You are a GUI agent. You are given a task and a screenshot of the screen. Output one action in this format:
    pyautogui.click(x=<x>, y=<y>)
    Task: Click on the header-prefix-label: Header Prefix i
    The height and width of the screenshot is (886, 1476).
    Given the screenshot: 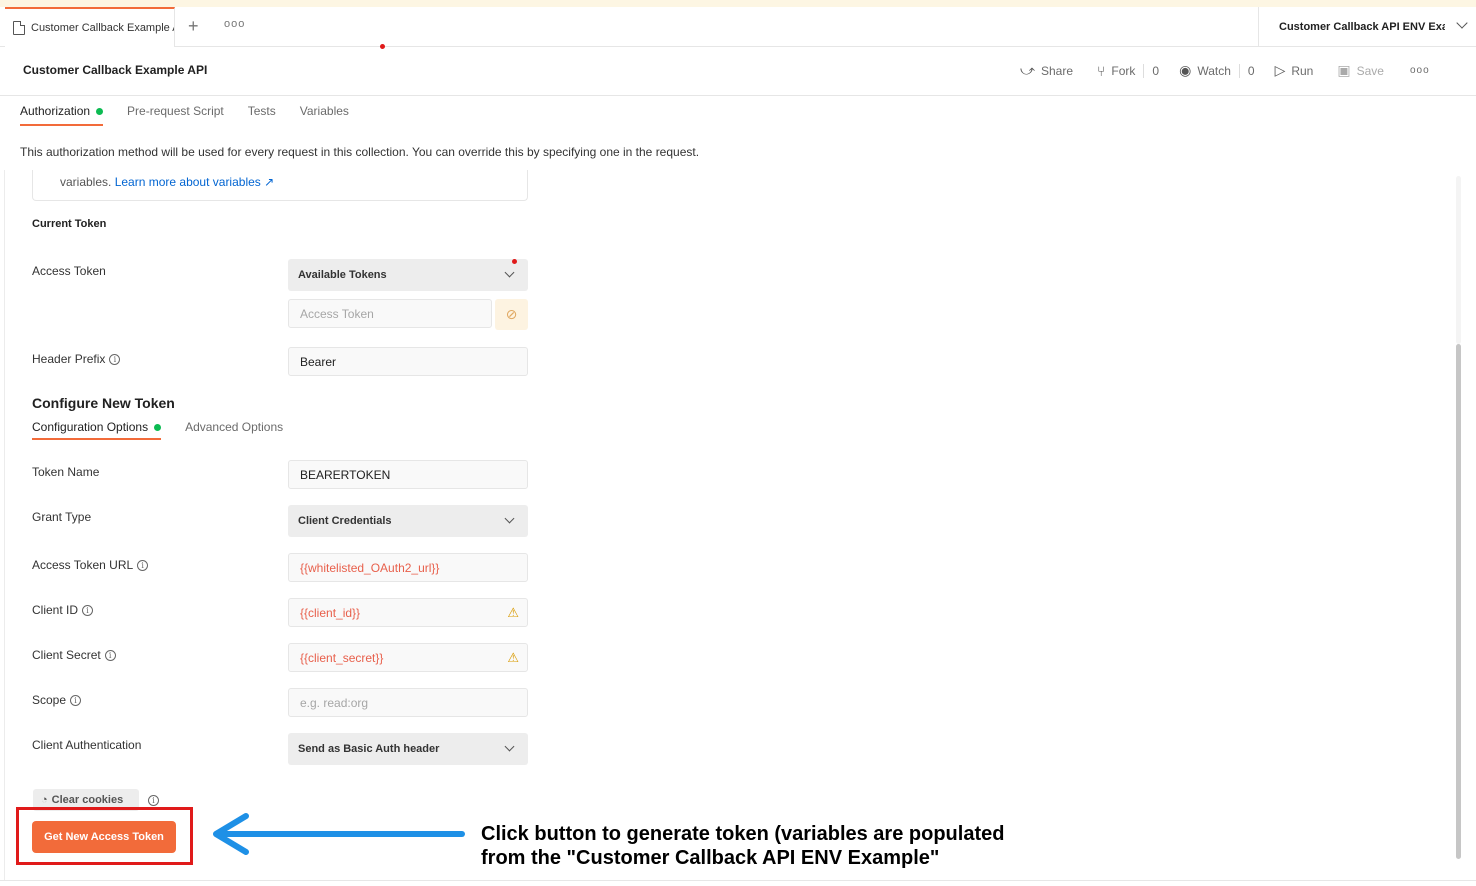 What is the action you would take?
    pyautogui.click(x=76, y=359)
    